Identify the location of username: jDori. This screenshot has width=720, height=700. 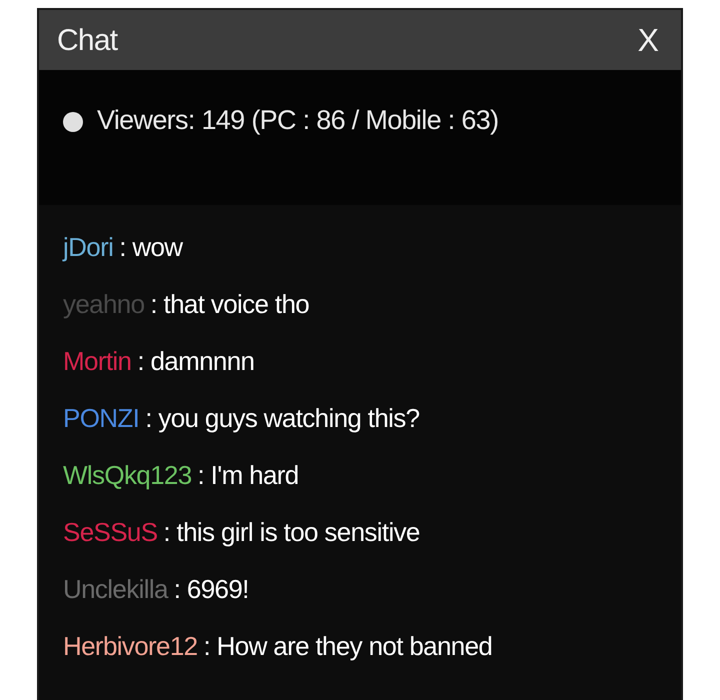
(88, 247).